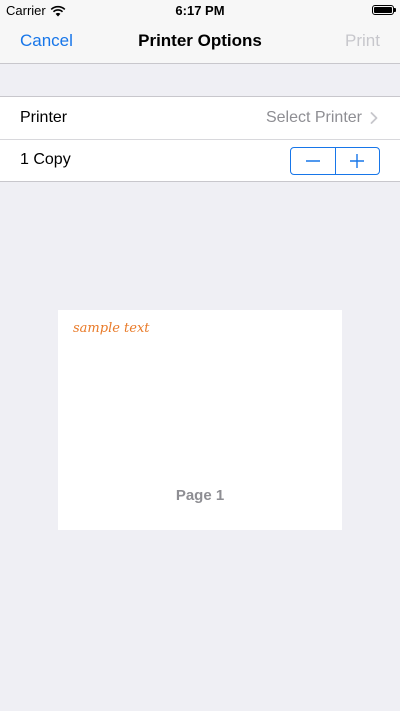 This screenshot has width=400, height=711. What do you see at coordinates (200, 160) in the screenshot?
I see `copies-row: 1 Copy` at bounding box center [200, 160].